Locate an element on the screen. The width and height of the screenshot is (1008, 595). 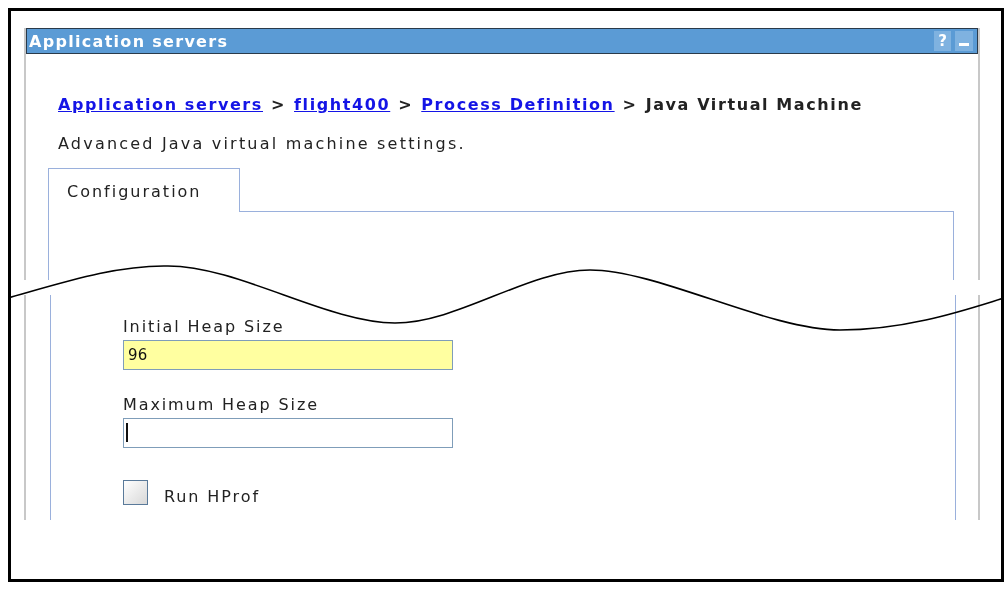
breadcrumb-link: Application servers is located at coordinates (160, 105).